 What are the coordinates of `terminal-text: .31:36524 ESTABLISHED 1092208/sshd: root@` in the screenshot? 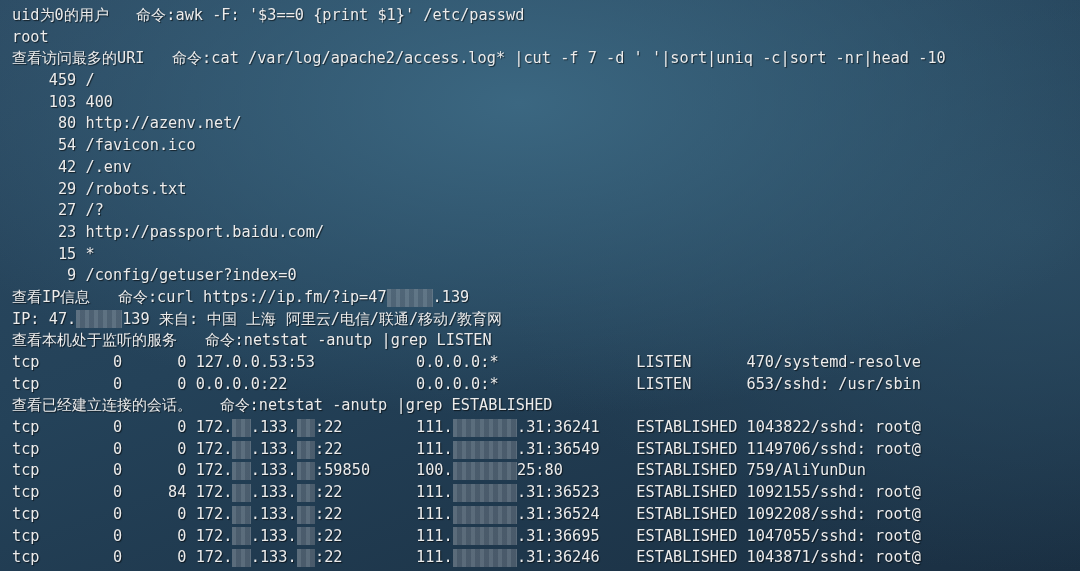 It's located at (719, 514).